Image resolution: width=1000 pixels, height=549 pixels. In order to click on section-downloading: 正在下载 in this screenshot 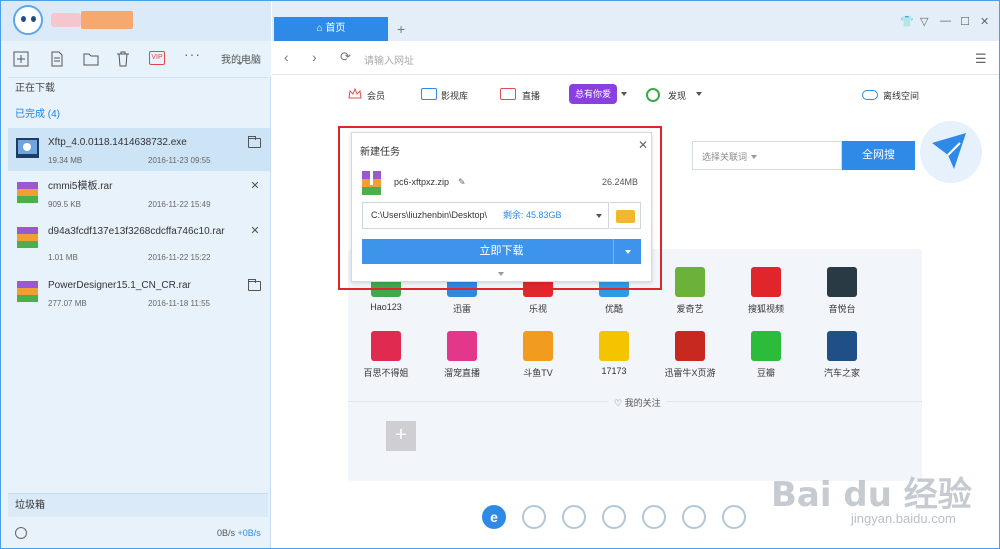, I will do `click(138, 88)`.